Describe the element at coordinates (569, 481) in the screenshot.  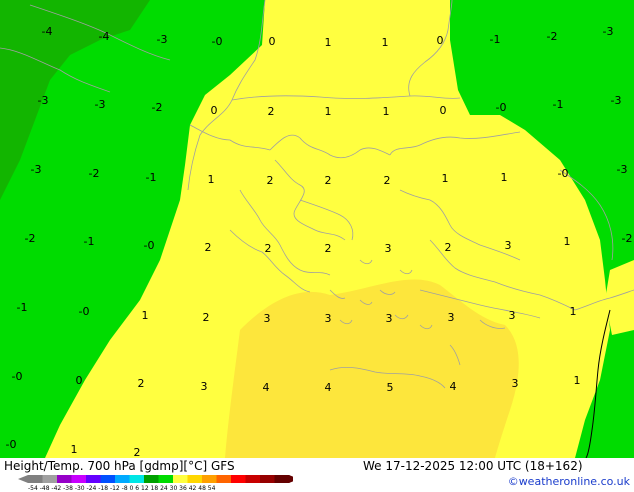
I see `credit-link: ©weatheronline.co.uk` at that location.